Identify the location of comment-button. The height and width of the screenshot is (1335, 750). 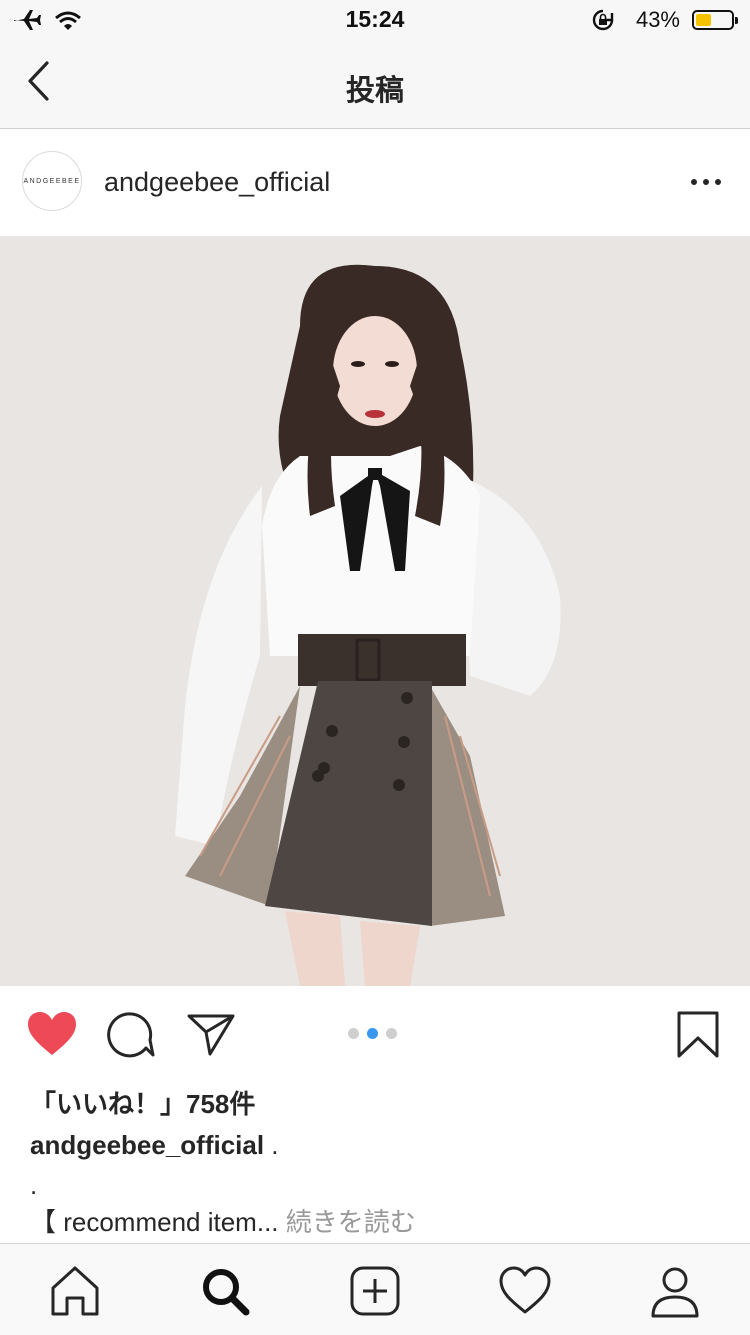
(131, 1034).